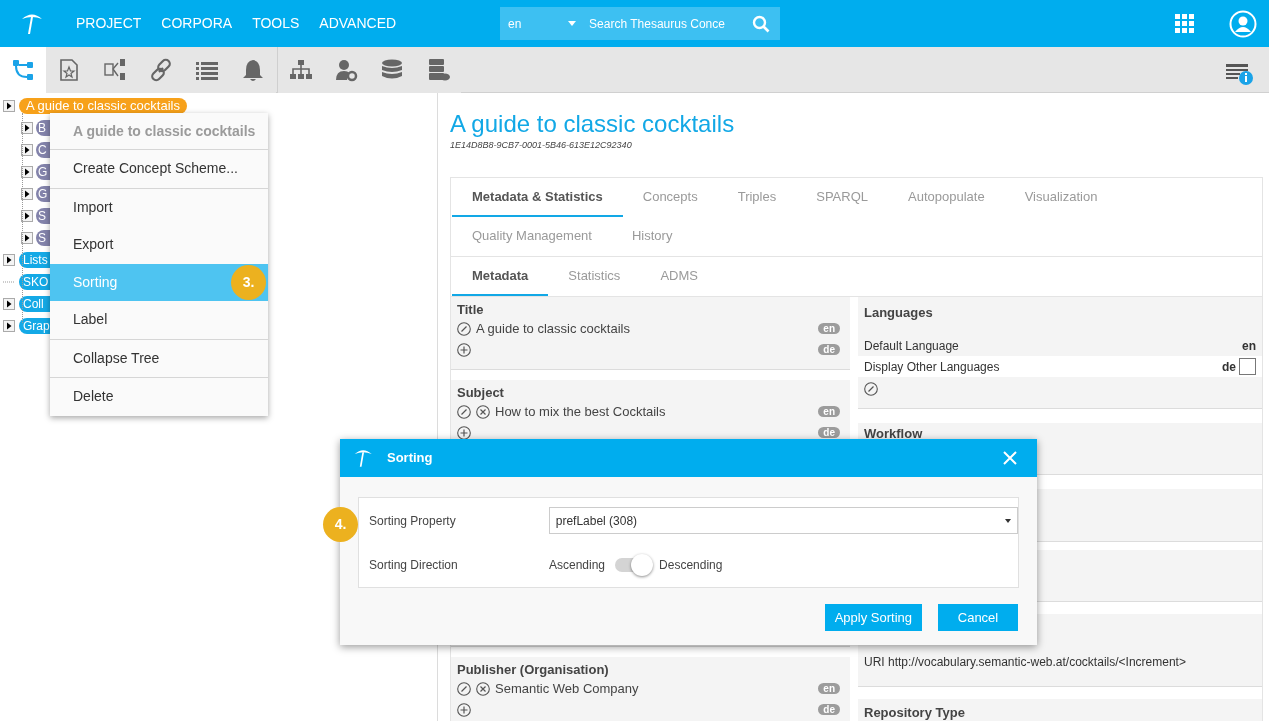  What do you see at coordinates (538, 23) in the screenshot?
I see `language-select: en` at bounding box center [538, 23].